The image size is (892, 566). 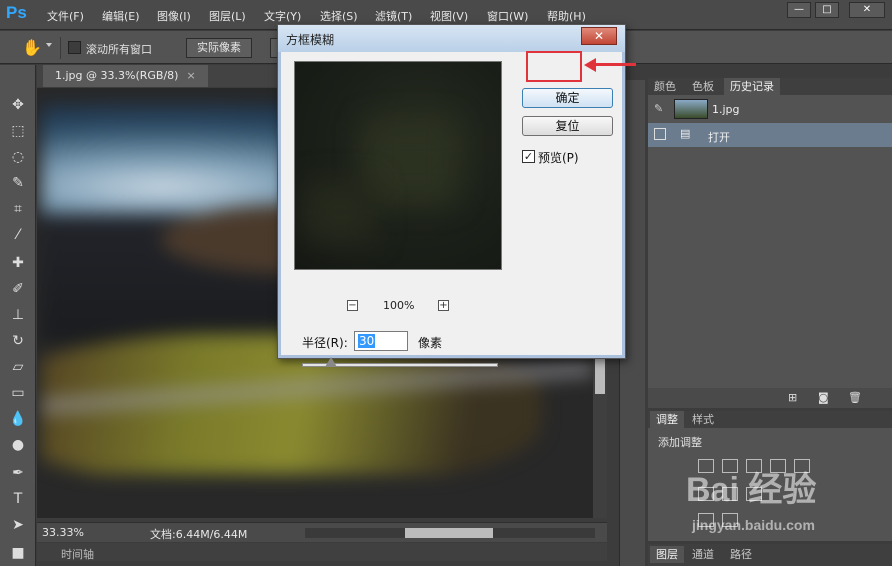 I want to click on tab-adjustments: 调整, so click(x=667, y=419).